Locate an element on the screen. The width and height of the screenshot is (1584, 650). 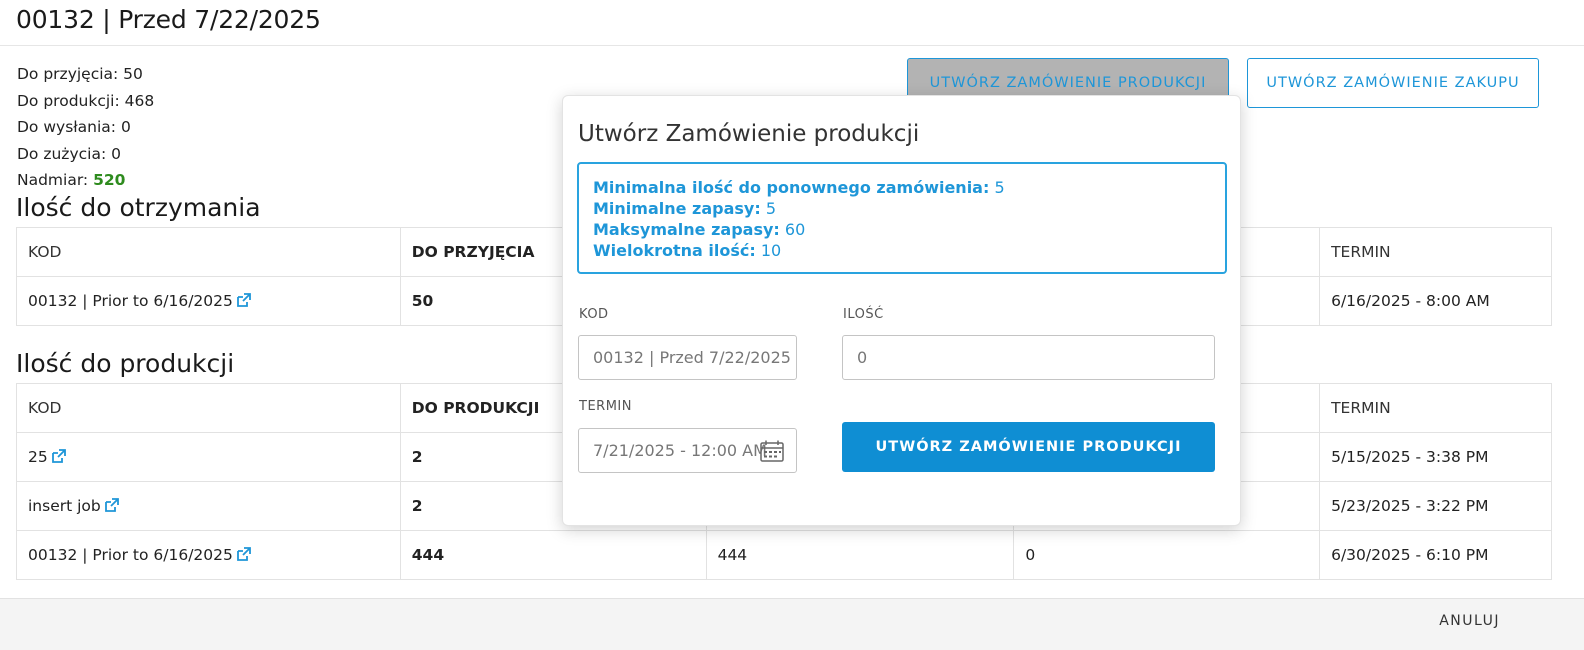
summary-excess: Nadmiar: 520 is located at coordinates (85, 180).